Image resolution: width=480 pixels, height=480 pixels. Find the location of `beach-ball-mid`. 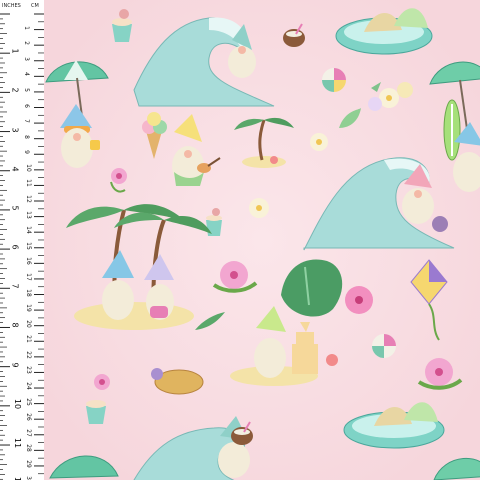

beach-ball-mid is located at coordinates (384, 346).